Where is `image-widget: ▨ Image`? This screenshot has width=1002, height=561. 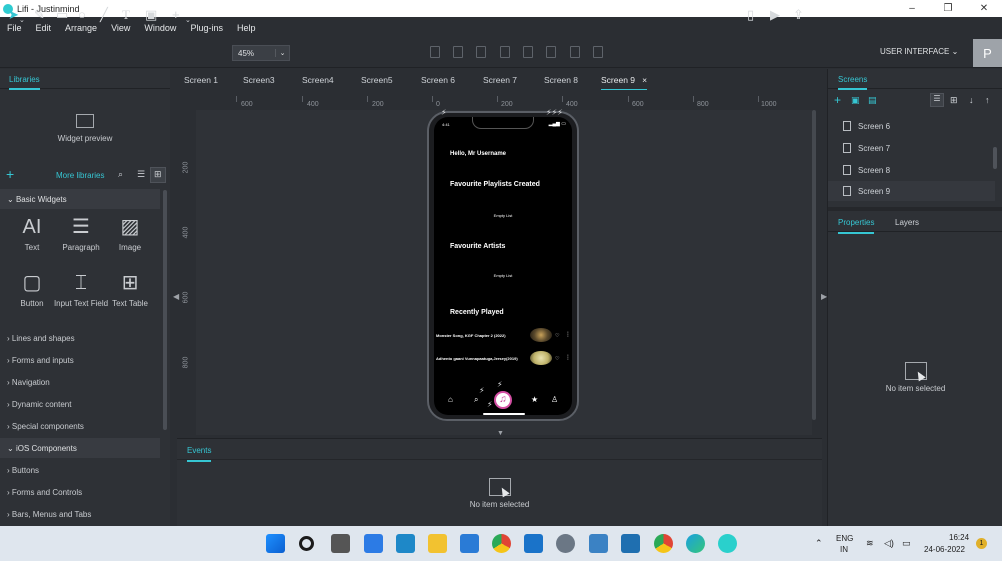
image-widget: ▨ Image is located at coordinates (130, 233).